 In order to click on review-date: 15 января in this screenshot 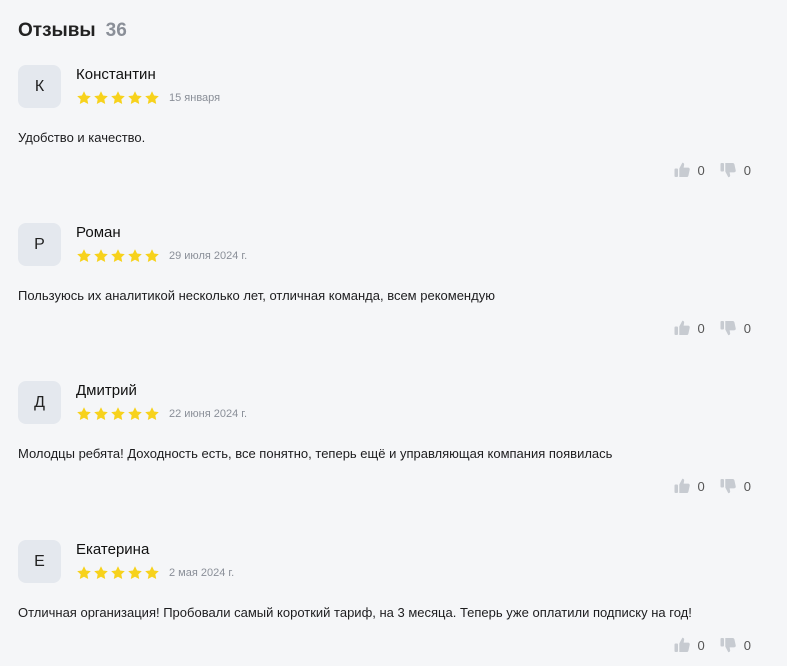, I will do `click(195, 98)`.